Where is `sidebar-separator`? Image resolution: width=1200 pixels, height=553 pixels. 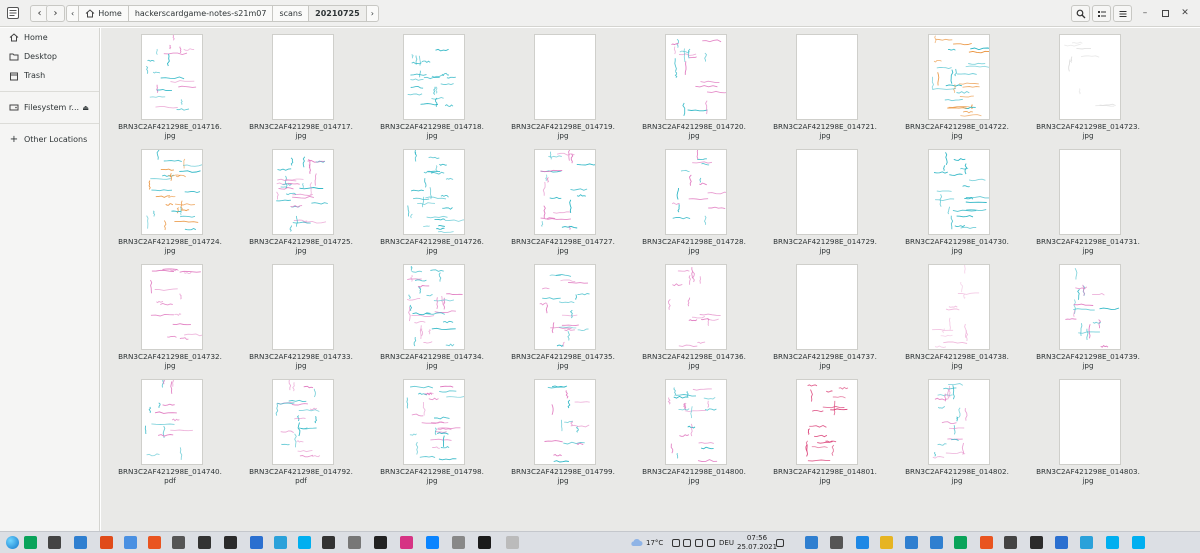 sidebar-separator is located at coordinates (49, 91).